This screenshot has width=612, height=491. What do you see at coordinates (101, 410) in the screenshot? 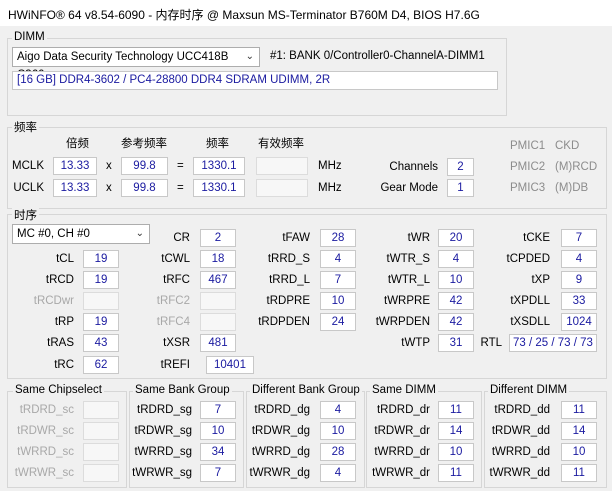
I see `tRDRD_sc-value` at bounding box center [101, 410].